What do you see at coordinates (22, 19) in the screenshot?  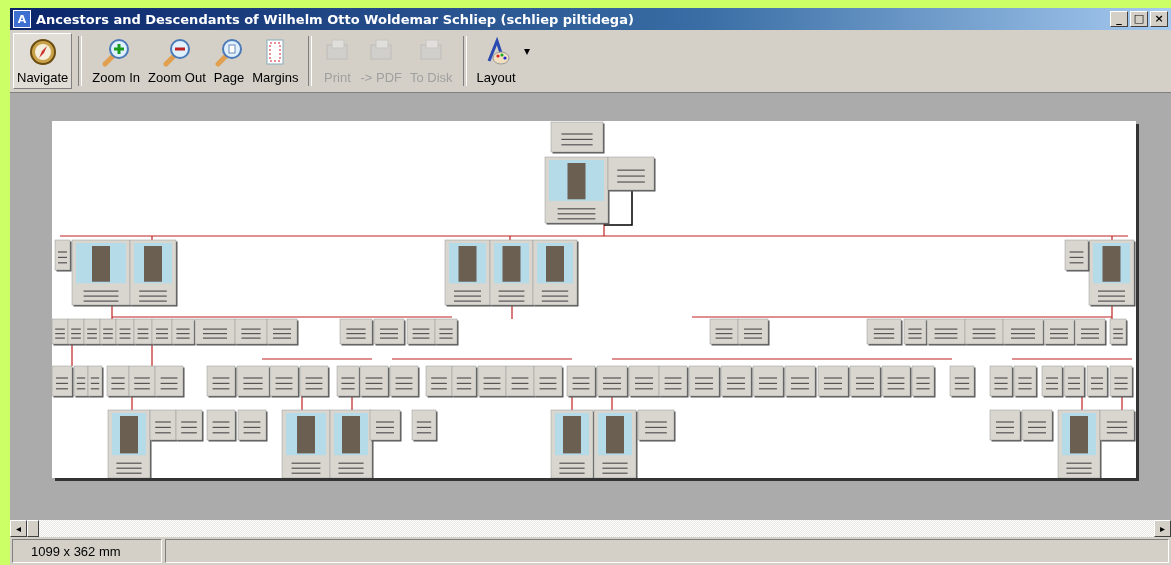 I see `app-icon: A` at bounding box center [22, 19].